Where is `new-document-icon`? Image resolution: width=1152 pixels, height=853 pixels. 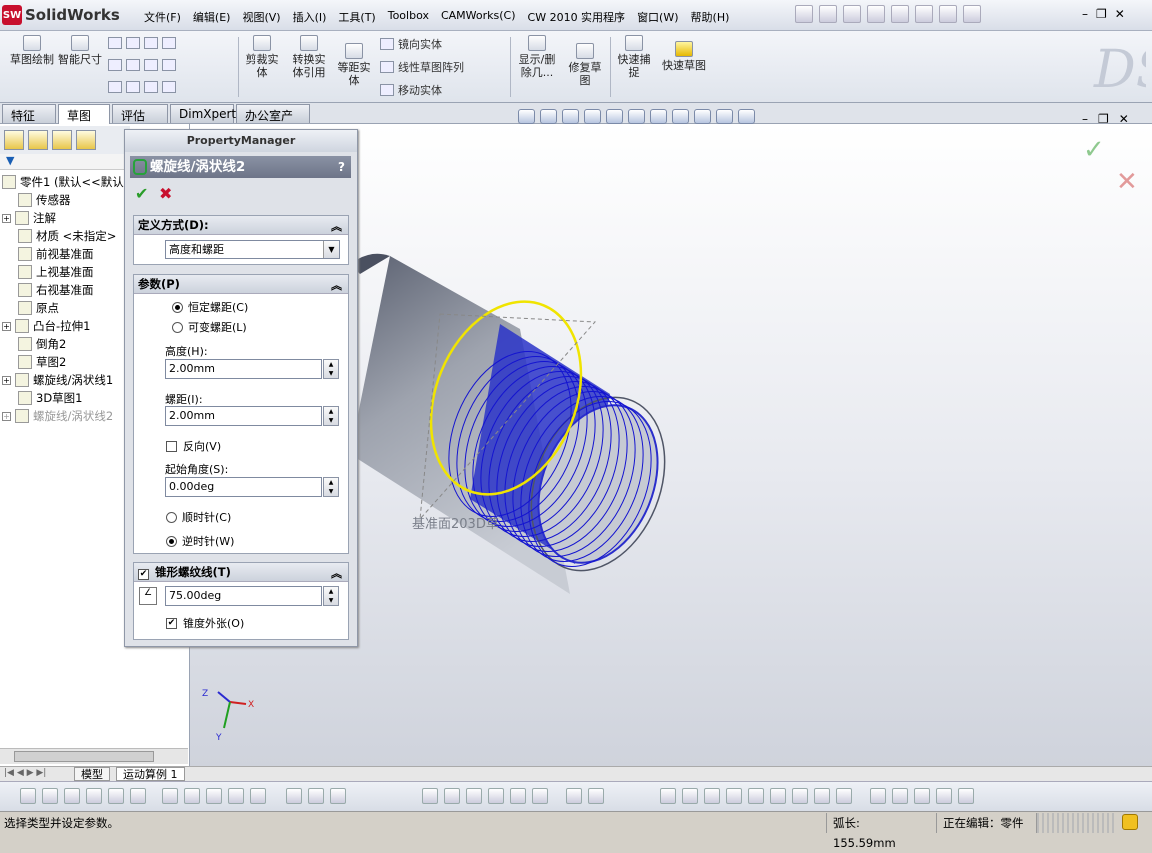 new-document-icon is located at coordinates (804, 14).